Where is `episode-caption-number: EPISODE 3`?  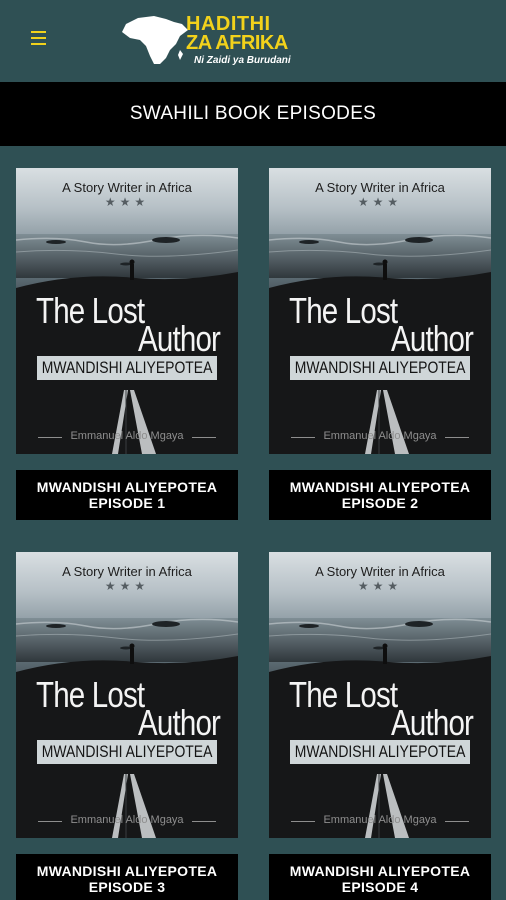 episode-caption-number: EPISODE 3 is located at coordinates (127, 887).